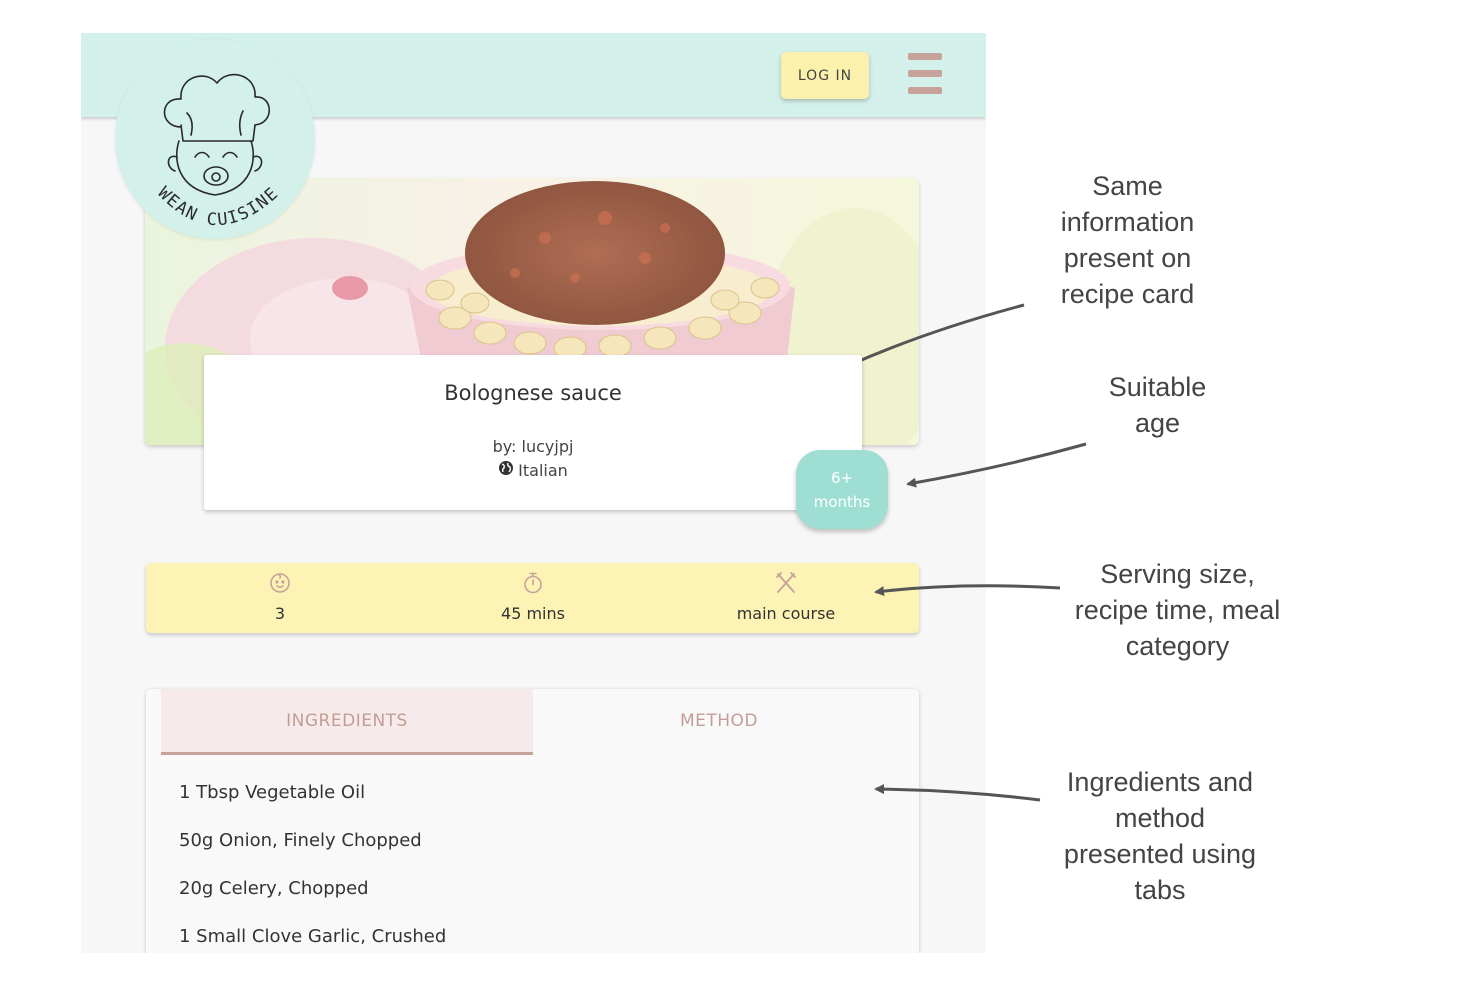  I want to click on chef-logo-icon: WEAN CUISINE, so click(215, 139).